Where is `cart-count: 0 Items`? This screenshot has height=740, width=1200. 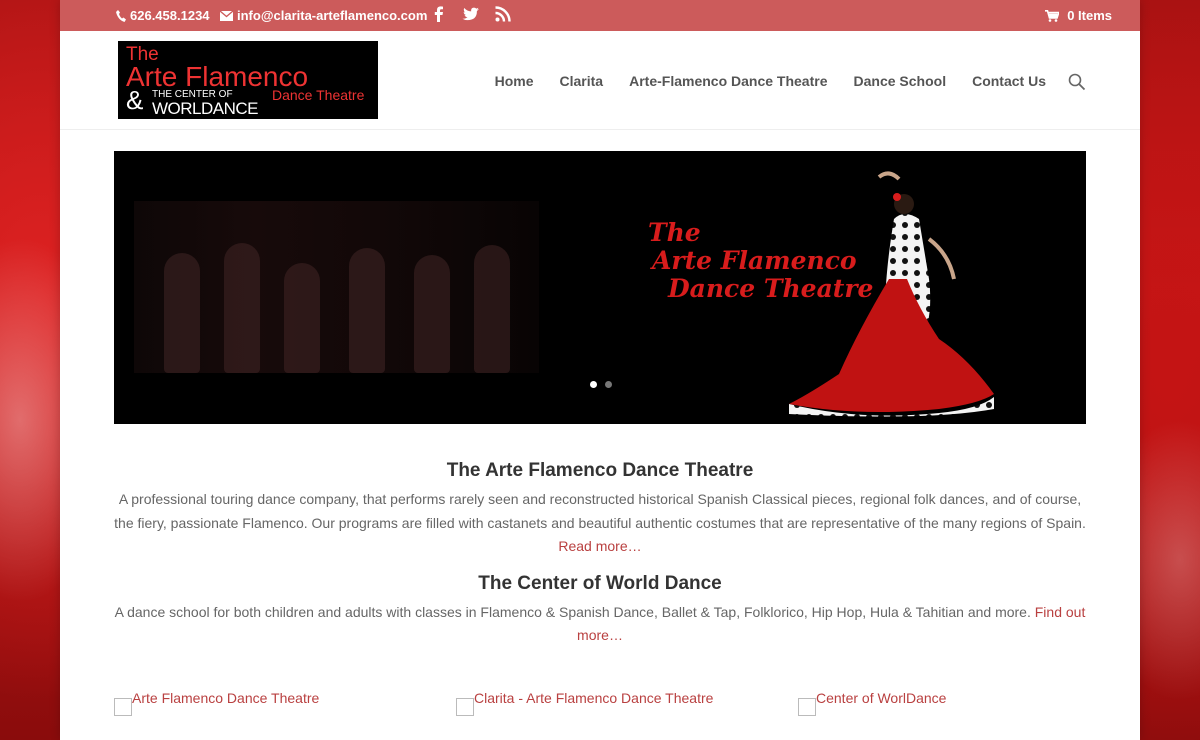
cart-count: 0 Items is located at coordinates (1089, 15).